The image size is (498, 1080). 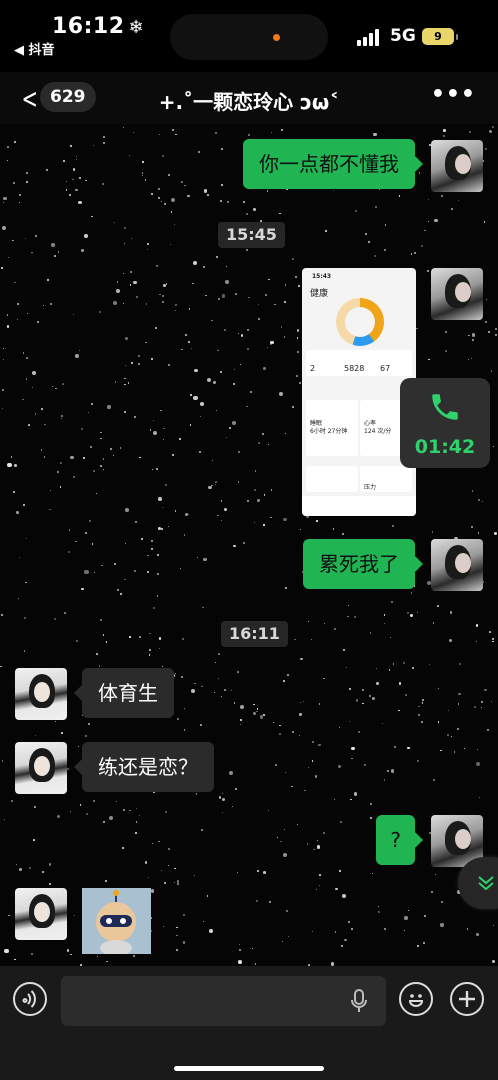 What do you see at coordinates (313, 368) in the screenshot?
I see `shot-stat-1: 2` at bounding box center [313, 368].